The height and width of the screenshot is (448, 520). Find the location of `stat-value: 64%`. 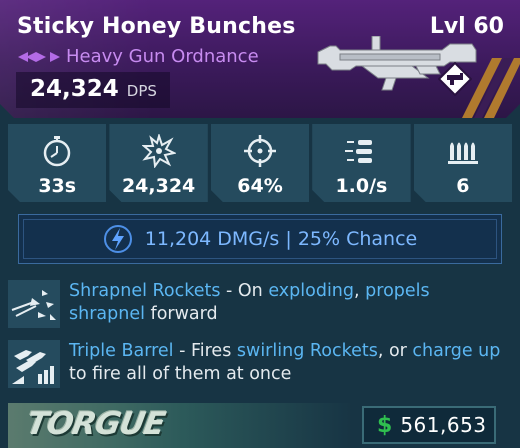

stat-value: 64% is located at coordinates (260, 186).